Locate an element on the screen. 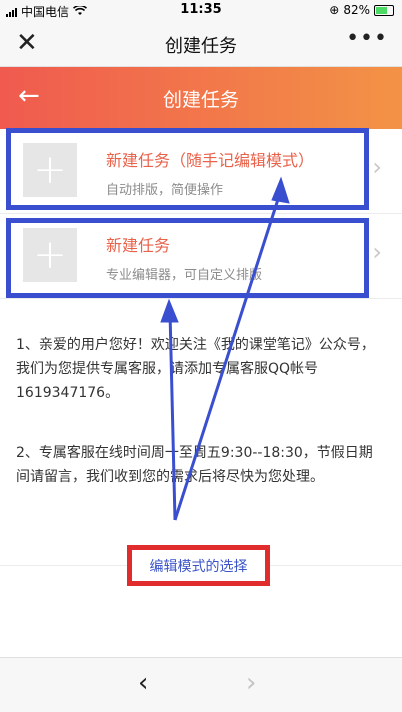  bottom-nav-bar: ‹ › is located at coordinates (201, 684).